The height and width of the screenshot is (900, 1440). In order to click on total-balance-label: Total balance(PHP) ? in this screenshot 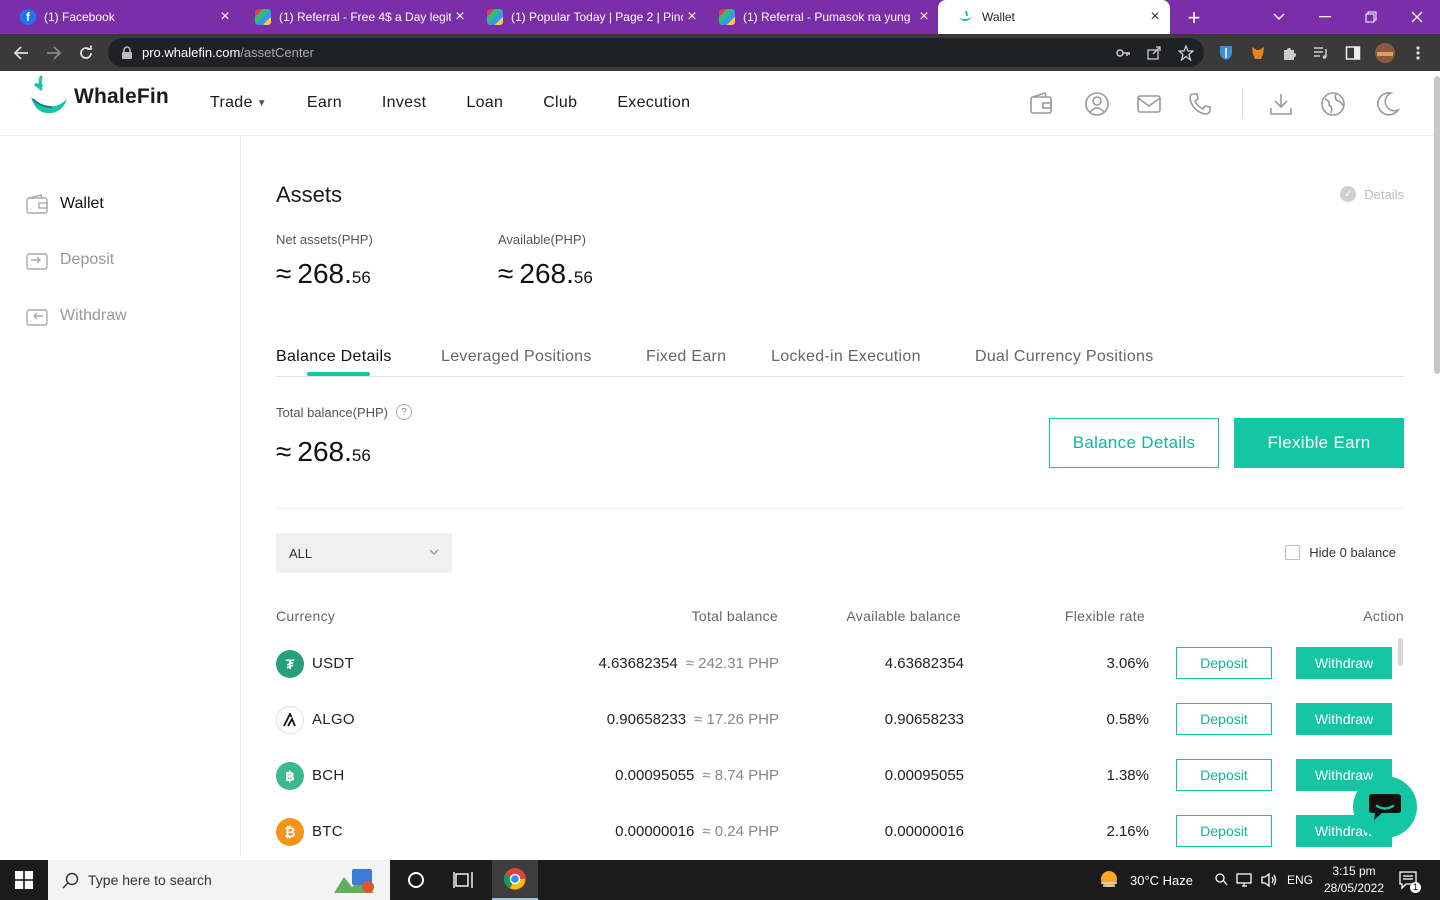, I will do `click(344, 412)`.